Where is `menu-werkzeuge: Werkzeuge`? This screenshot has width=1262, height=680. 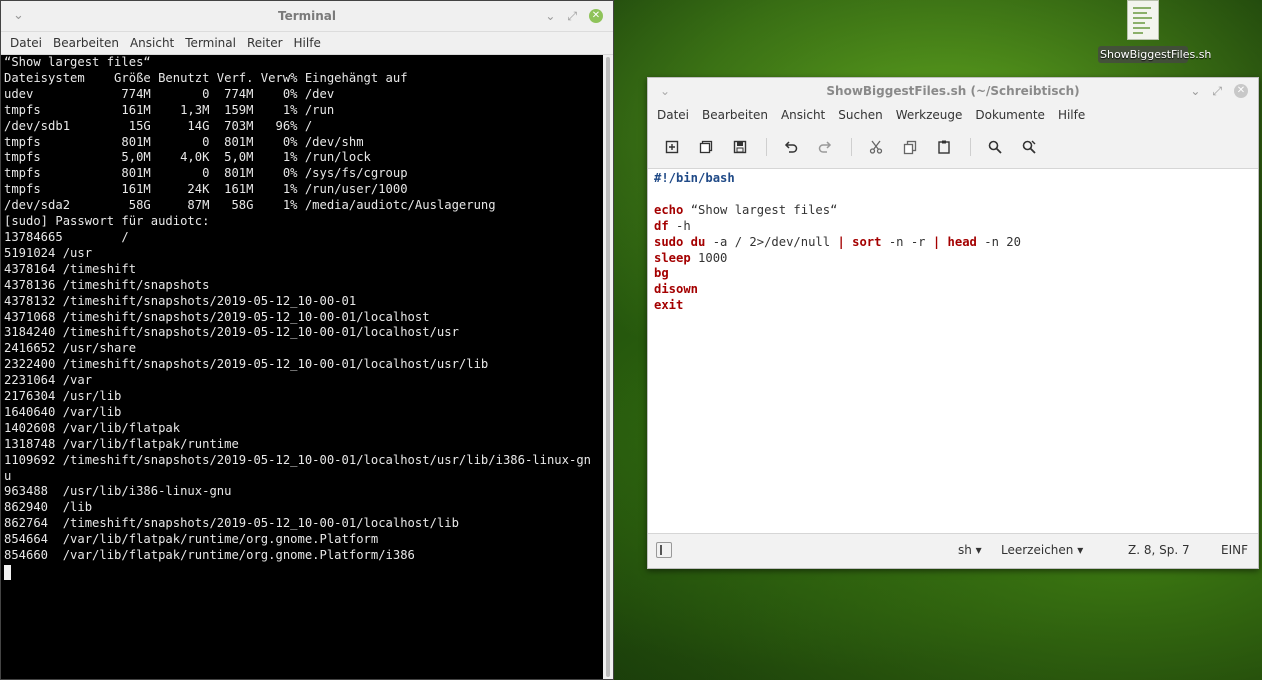
menu-werkzeuge: Werkzeuge is located at coordinates (933, 115).